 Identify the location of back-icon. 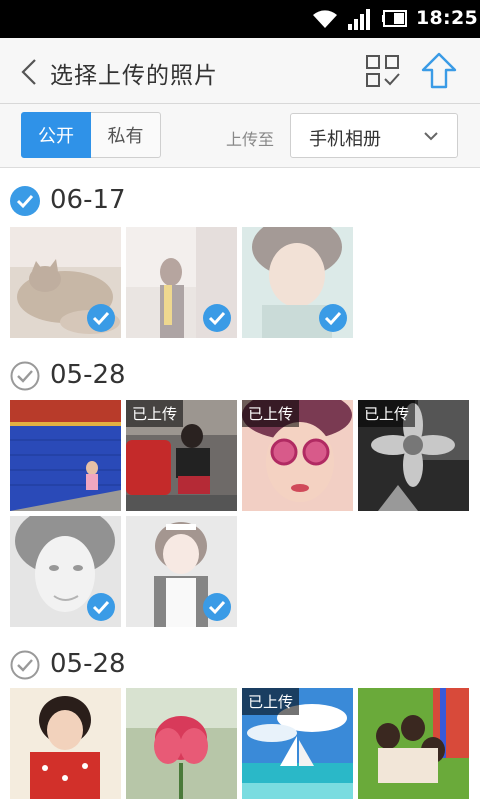
(29, 72).